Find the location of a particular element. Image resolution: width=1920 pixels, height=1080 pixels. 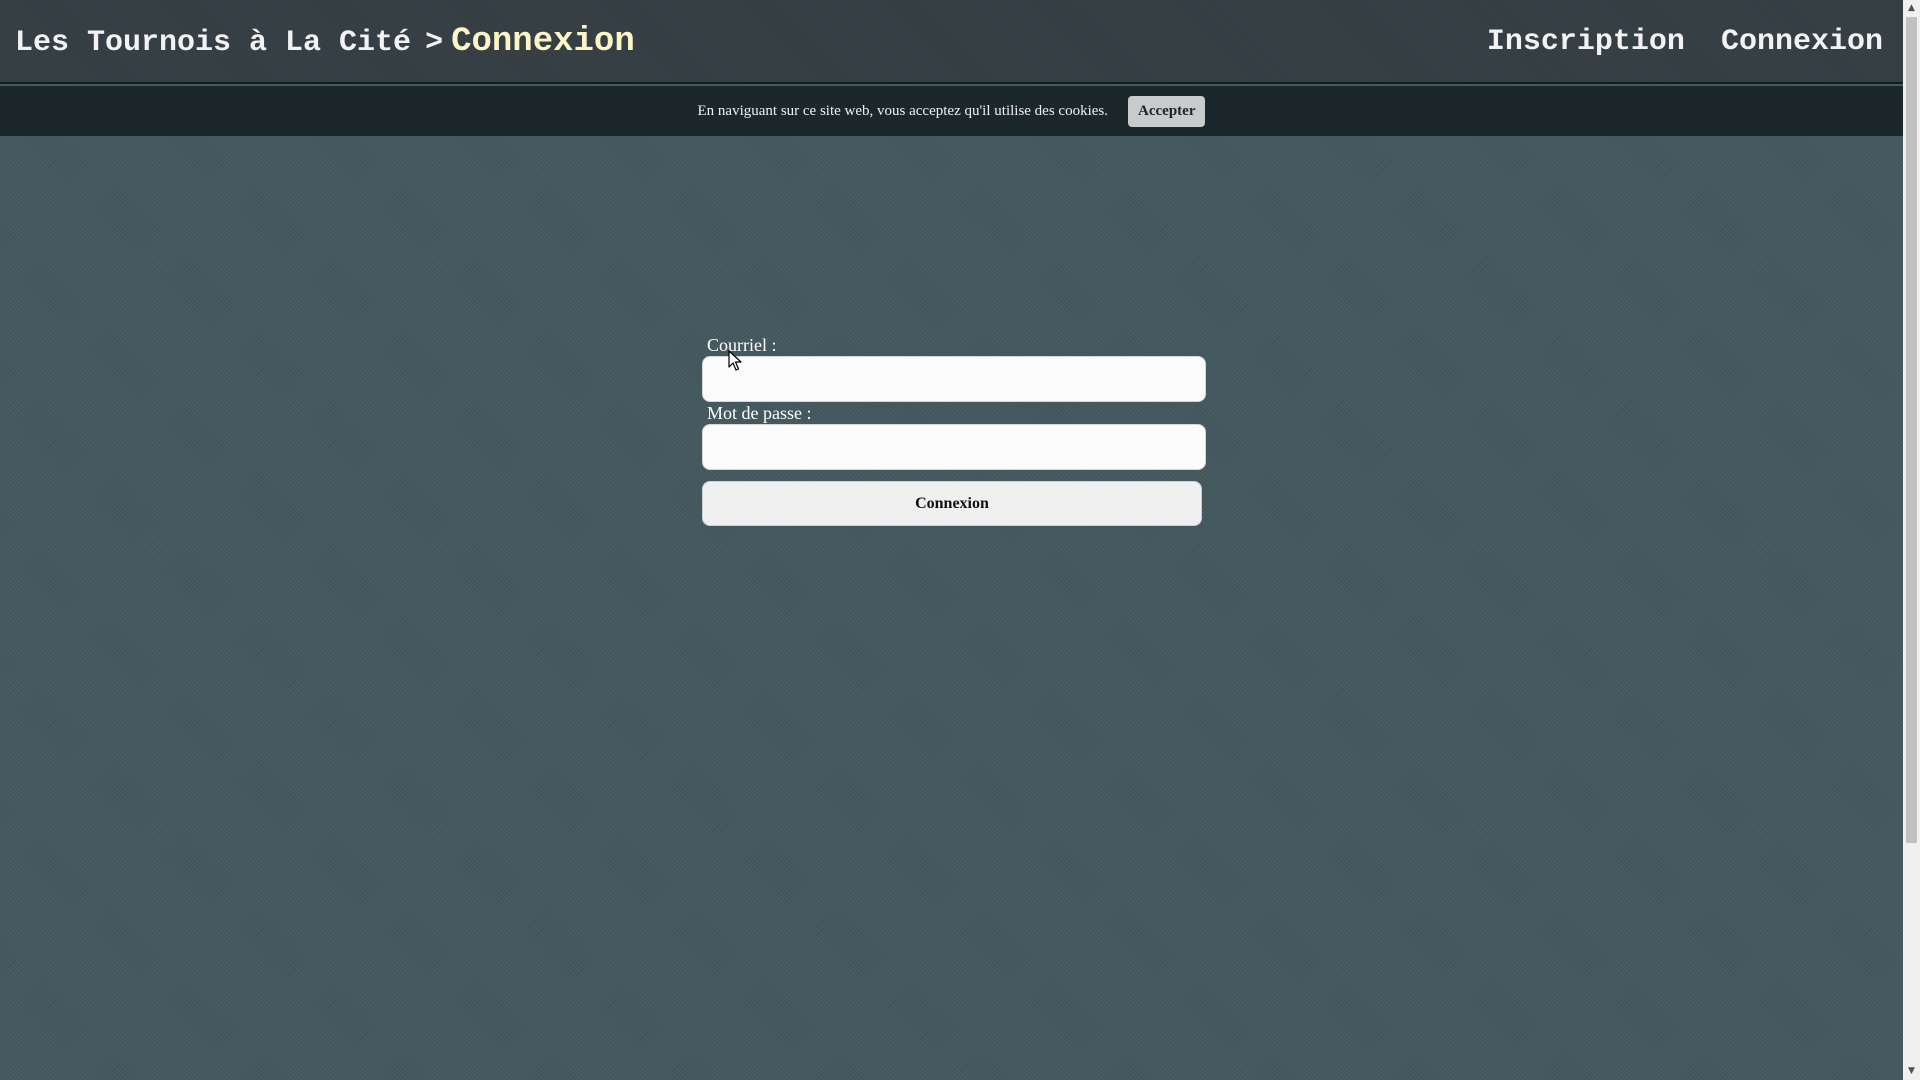

password-label: Mot de passe : is located at coordinates (759, 413).